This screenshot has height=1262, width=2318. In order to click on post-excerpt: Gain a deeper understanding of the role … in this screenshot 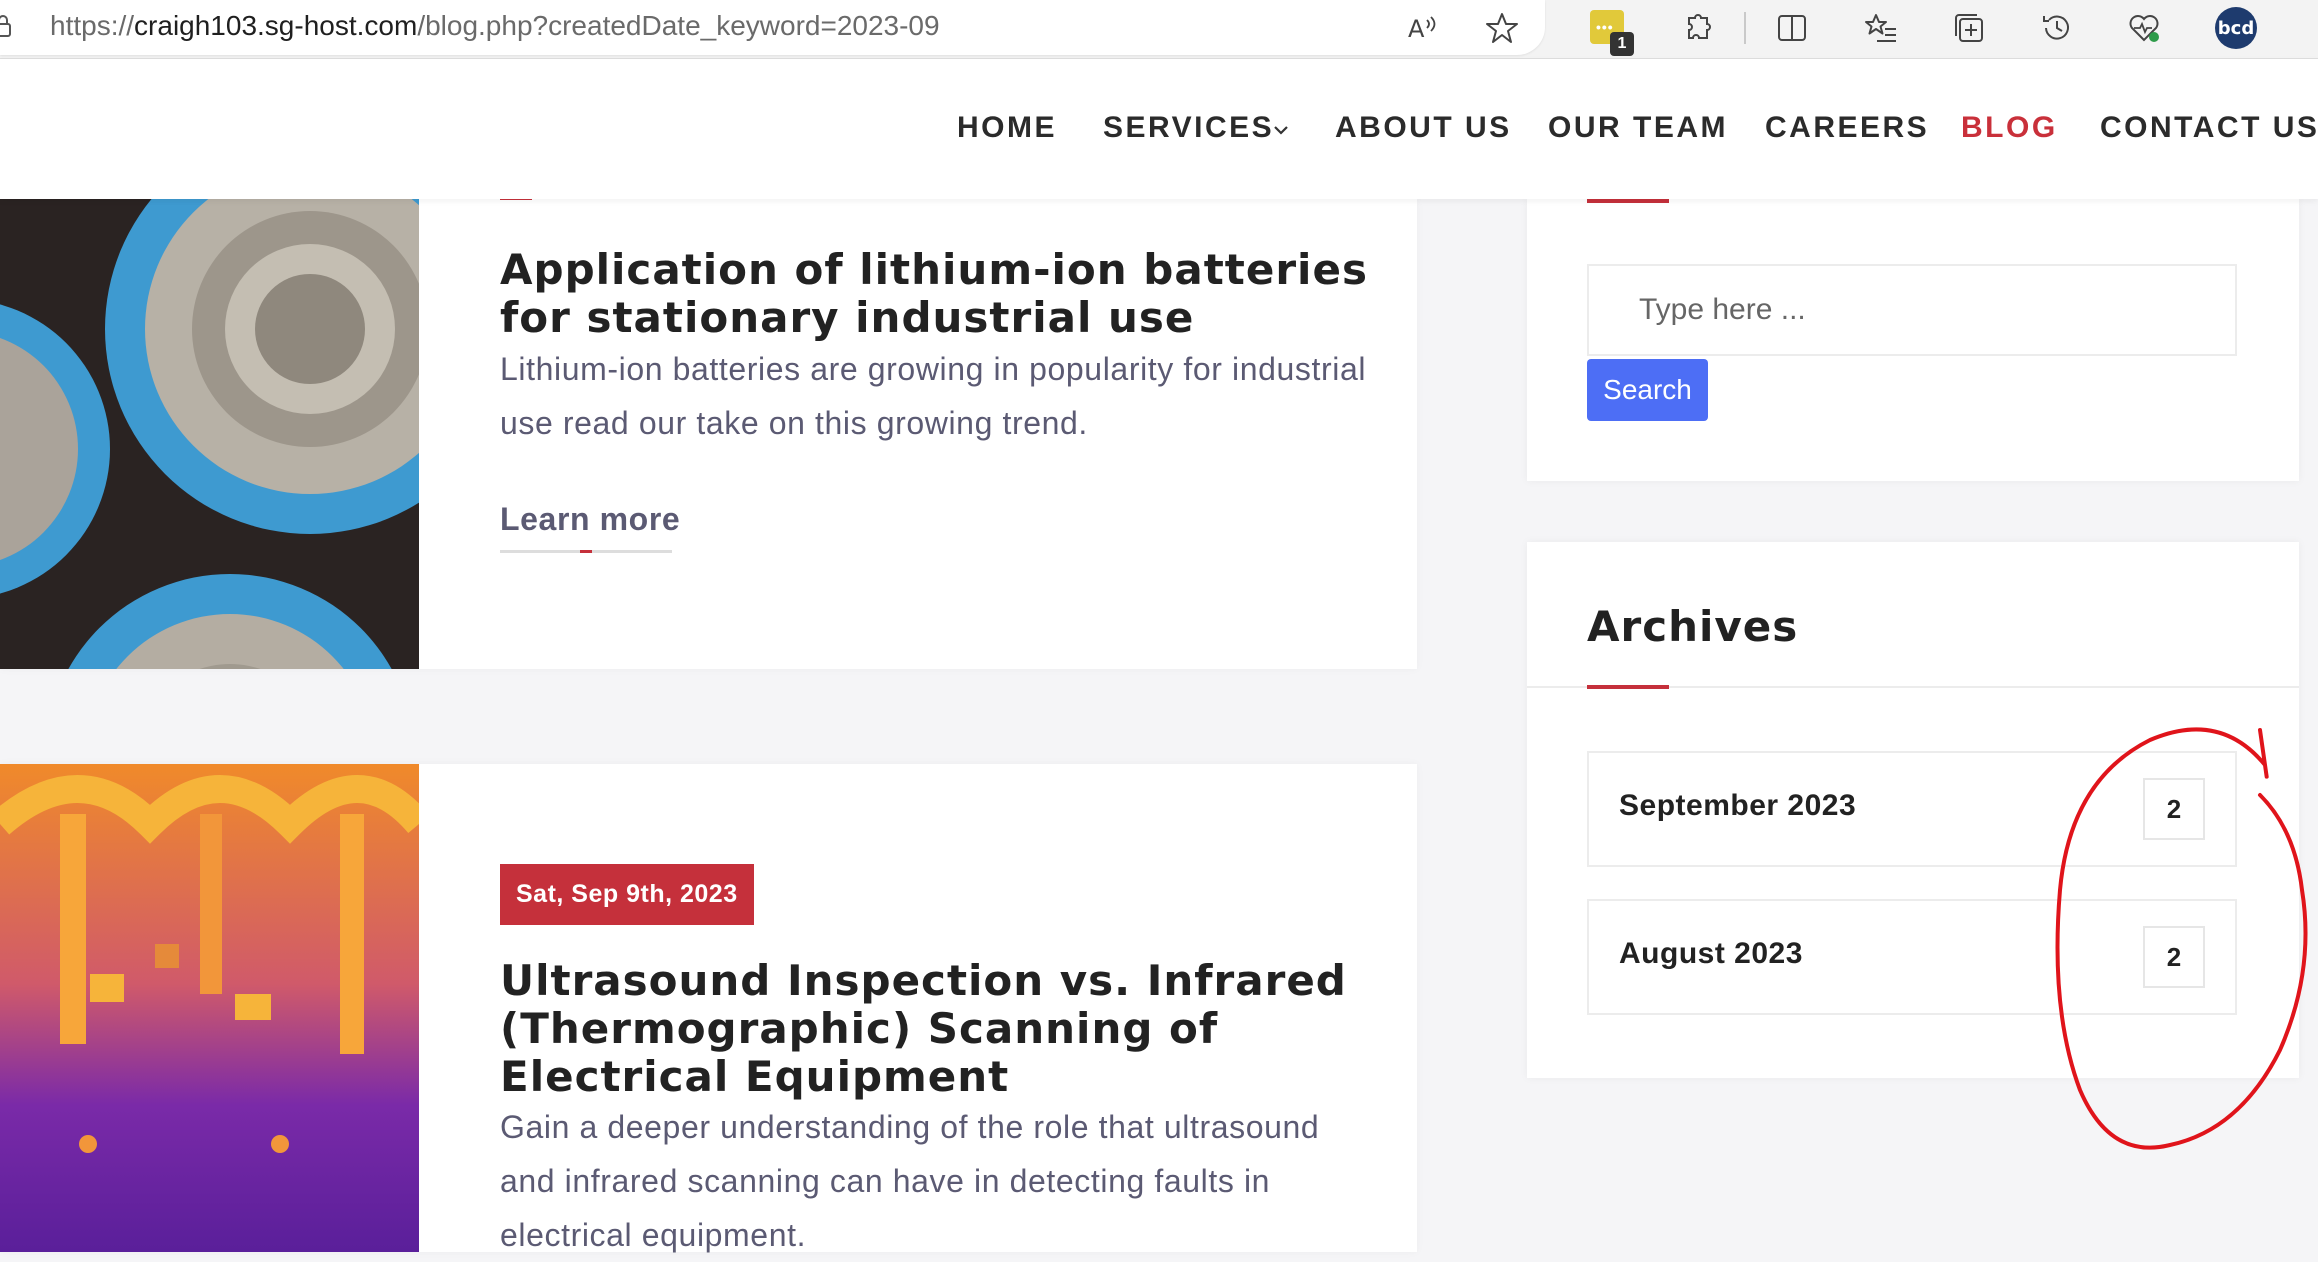, I will do `click(910, 1181)`.